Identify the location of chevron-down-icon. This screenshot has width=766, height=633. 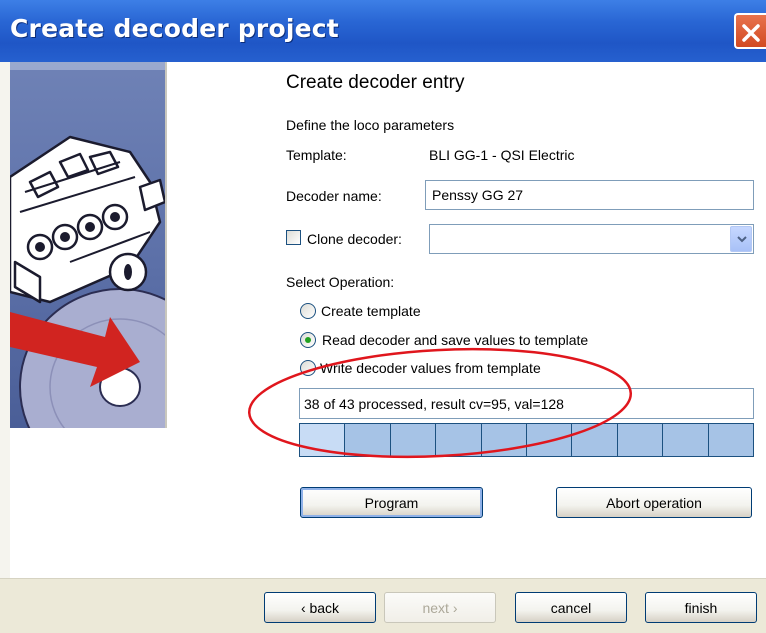
(742, 239).